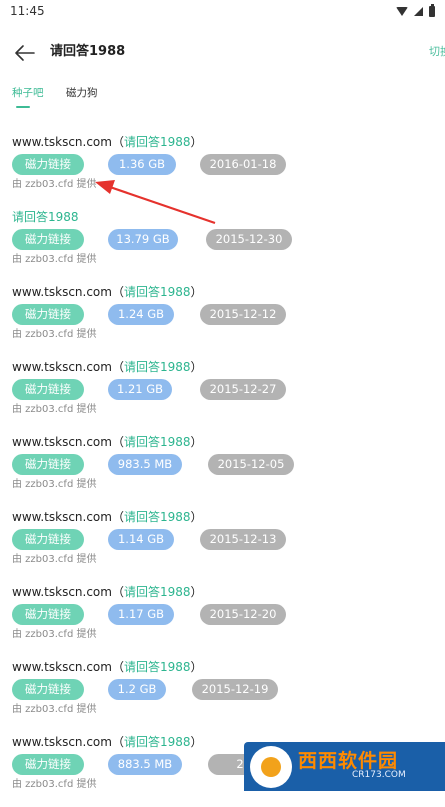  I want to click on status-icons, so click(415, 10).